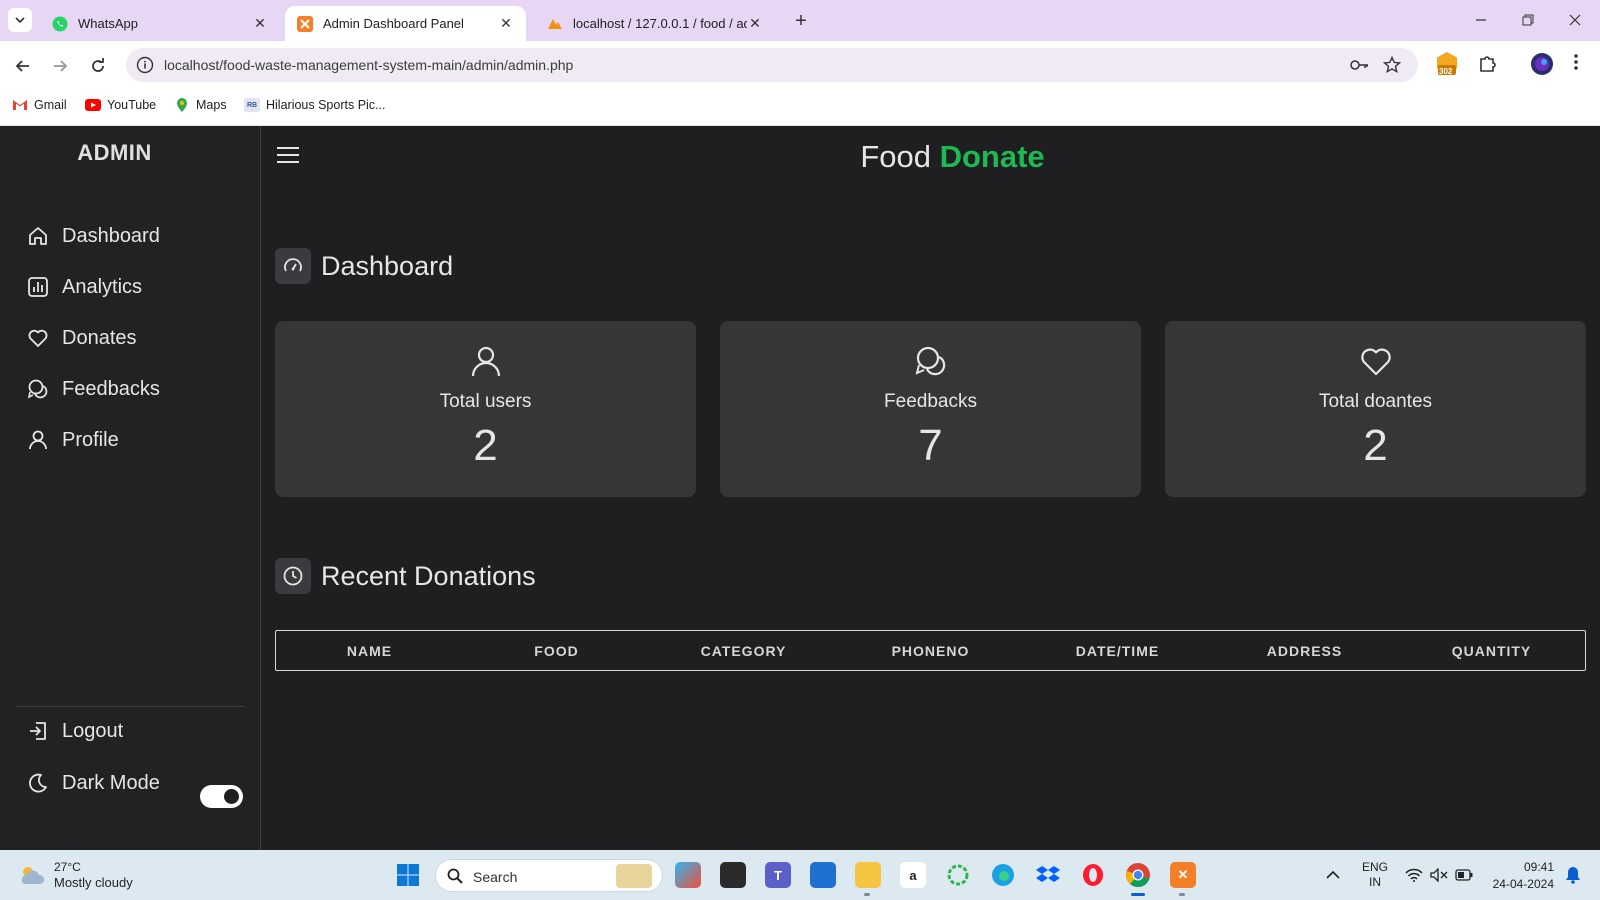  I want to click on bookmark-label: Maps, so click(211, 105).